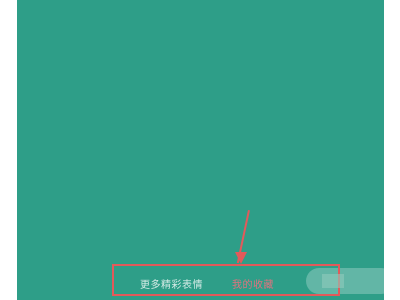  What do you see at coordinates (253, 283) in the screenshot?
I see `my-favorites-link: 我的收藏` at bounding box center [253, 283].